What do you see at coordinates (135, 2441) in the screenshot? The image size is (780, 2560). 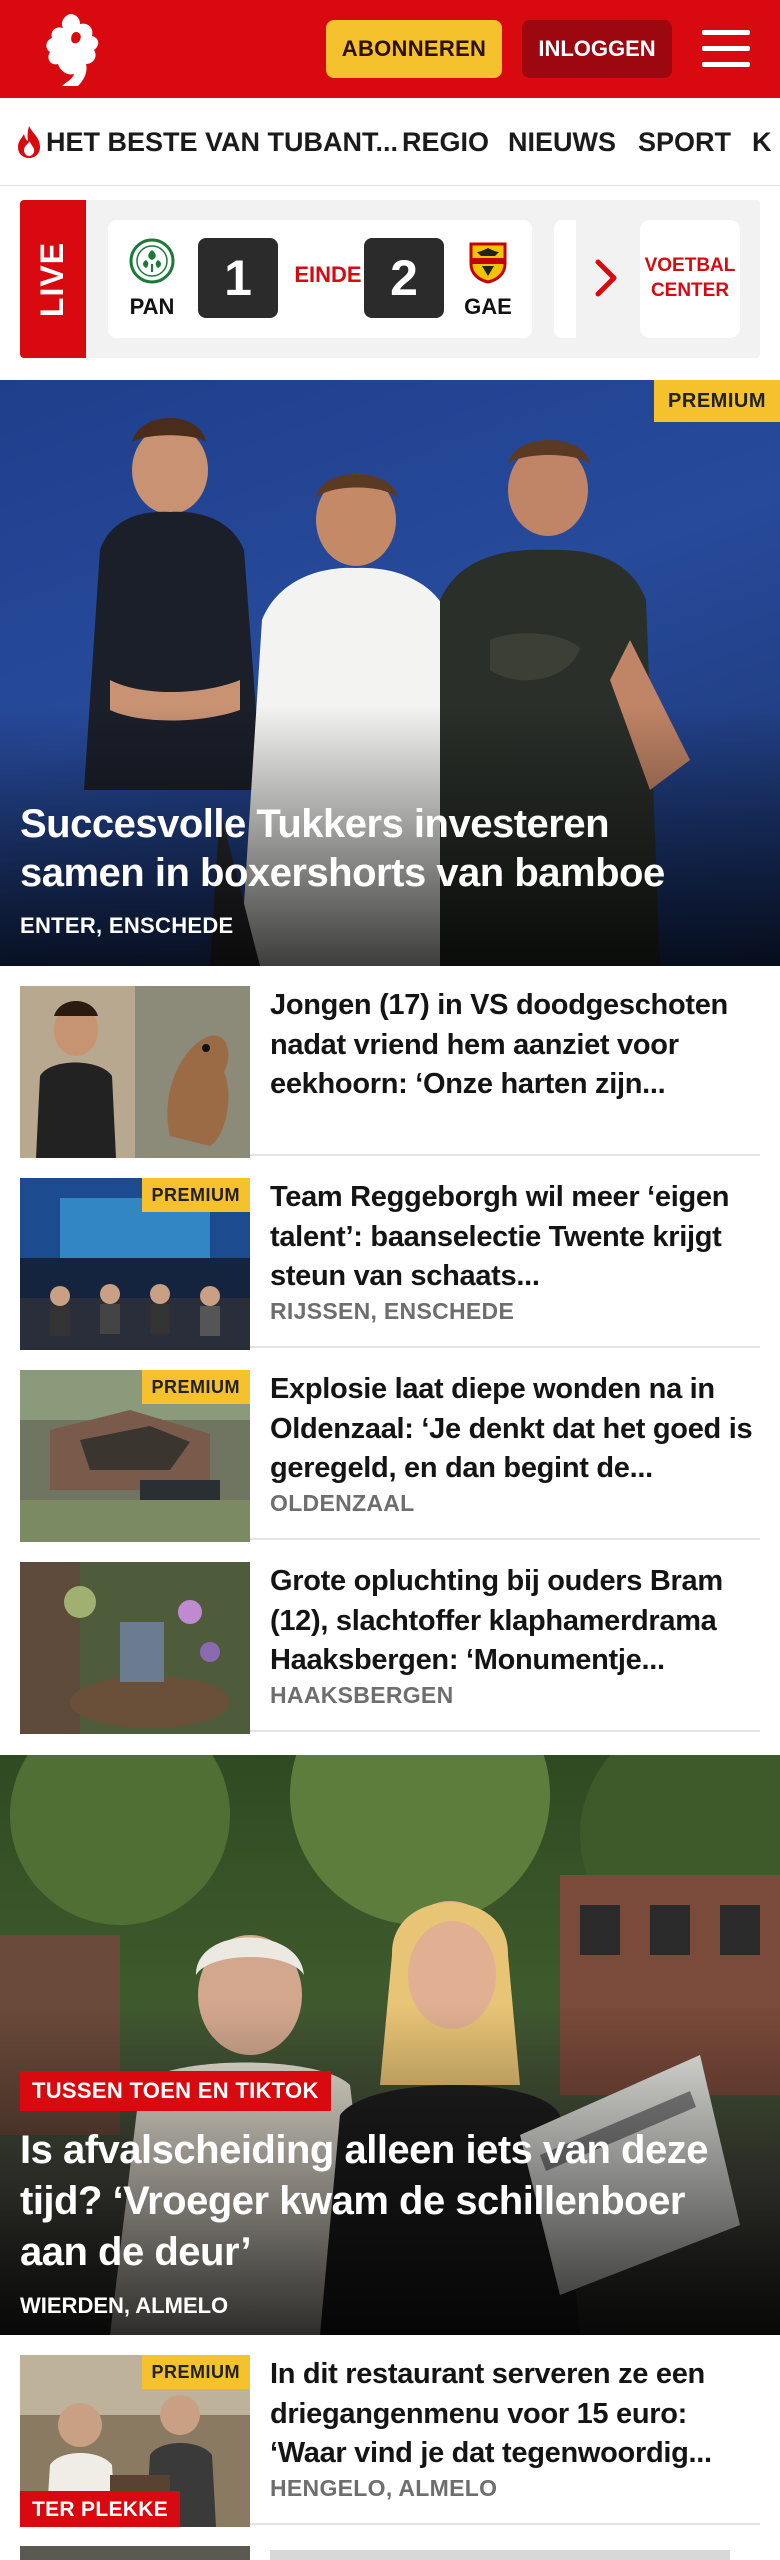 I see `article-thumbnail: PREMIUM TER PLEKKE` at bounding box center [135, 2441].